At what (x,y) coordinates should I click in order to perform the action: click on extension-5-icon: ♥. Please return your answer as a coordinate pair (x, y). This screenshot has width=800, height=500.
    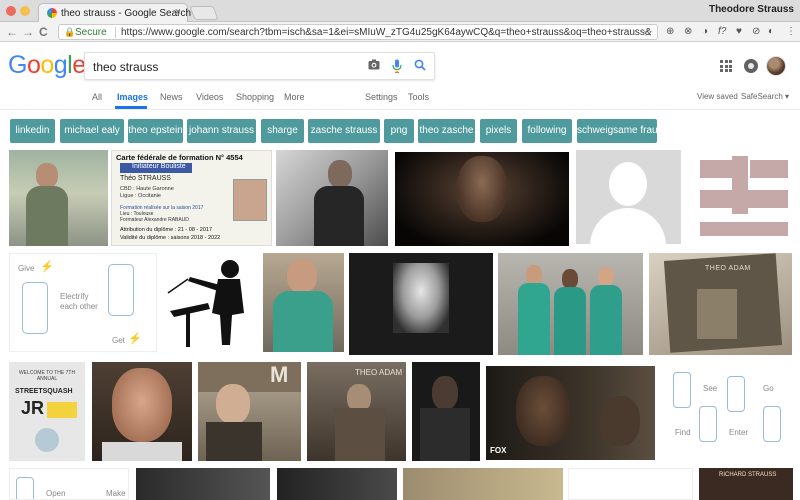
    Looking at the image, I should click on (739, 32).